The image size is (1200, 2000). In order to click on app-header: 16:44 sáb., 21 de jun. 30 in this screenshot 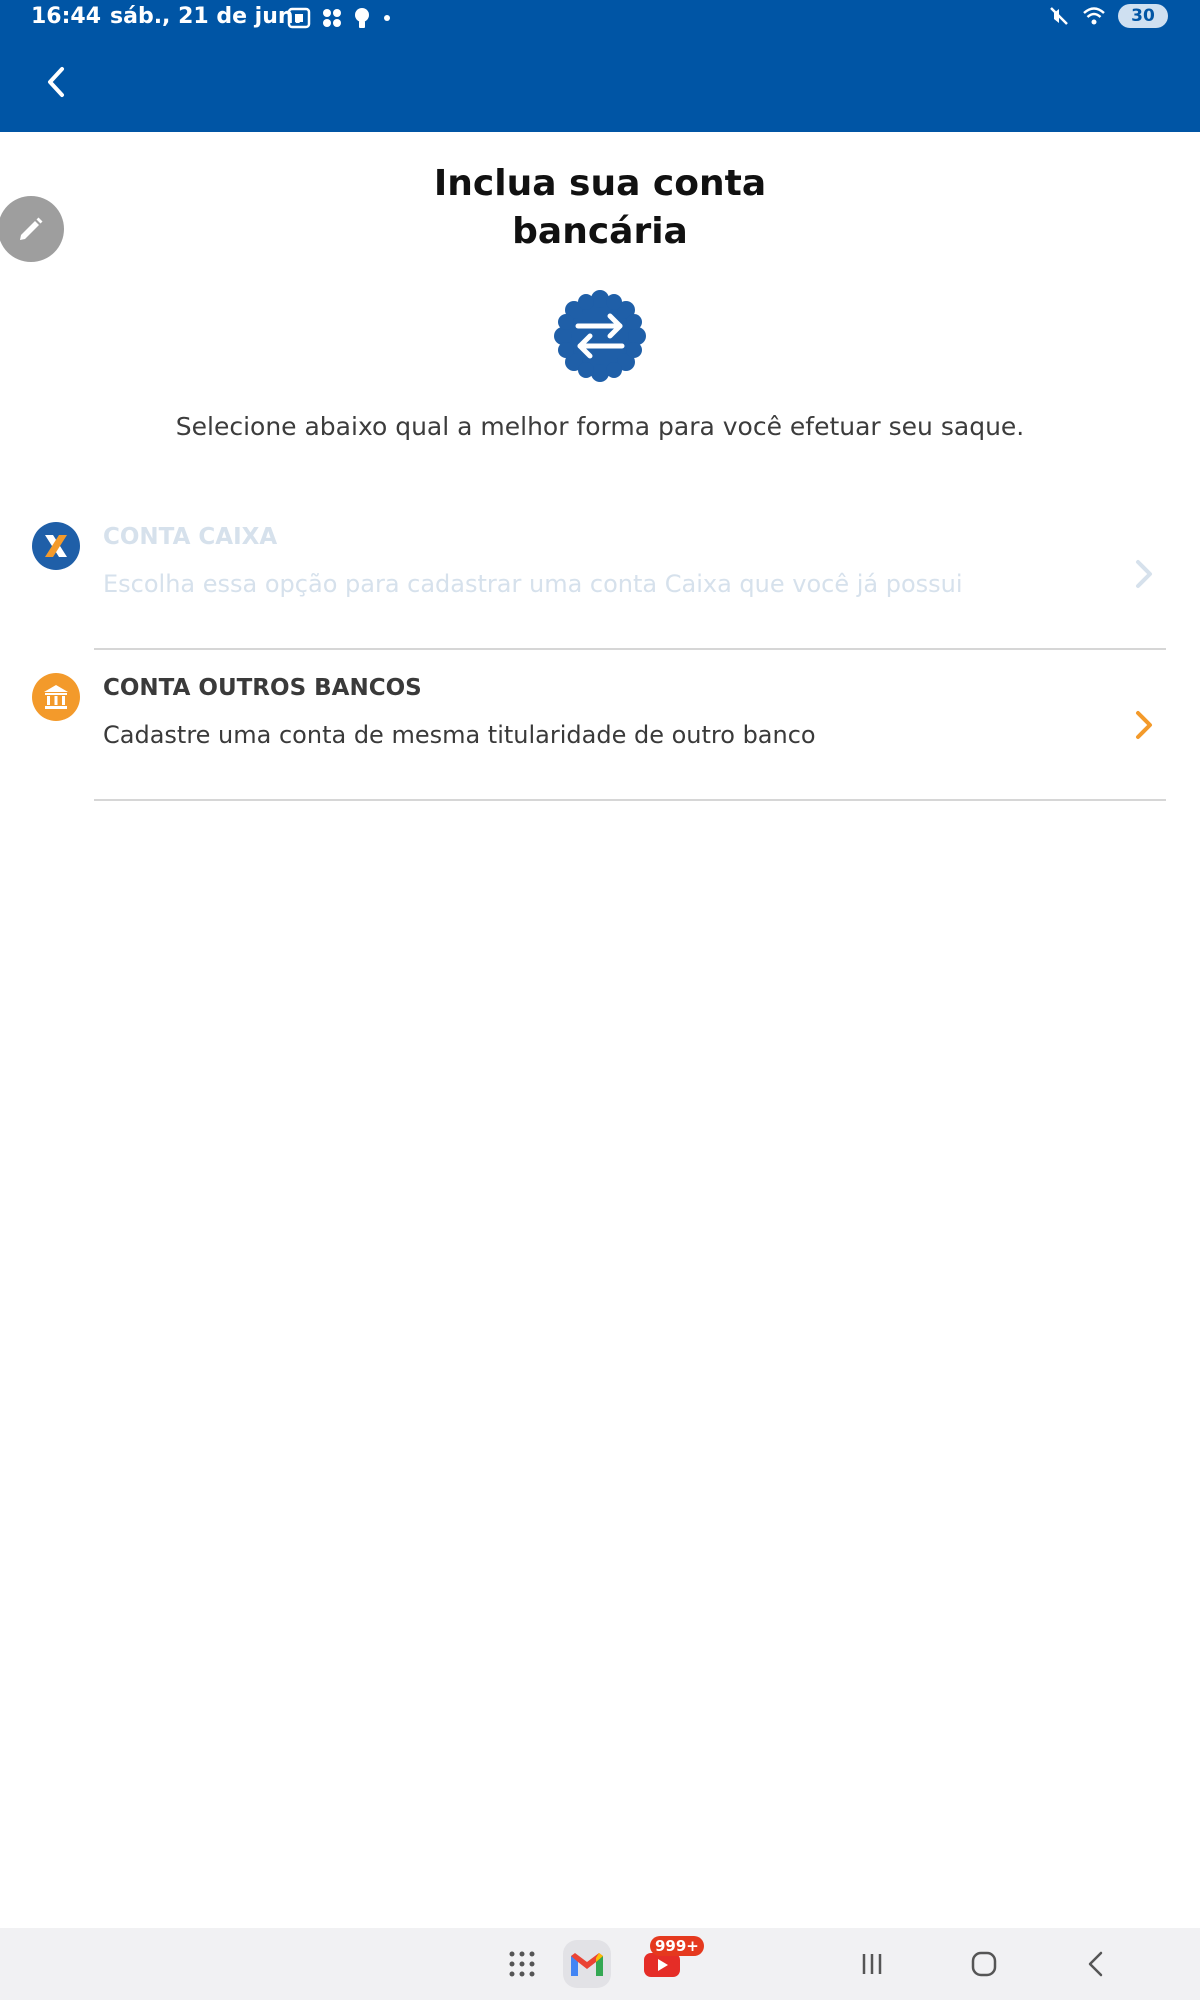, I will do `click(600, 66)`.